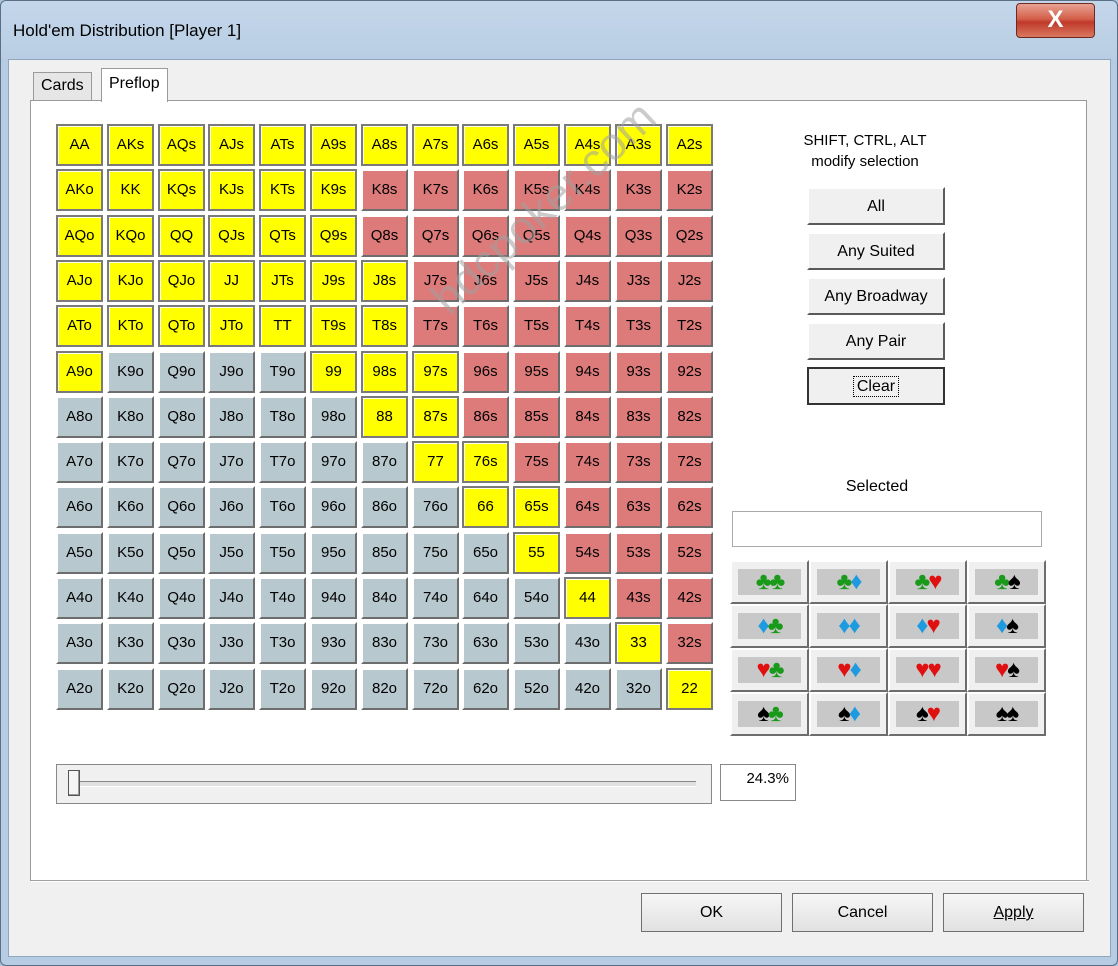 The image size is (1118, 966). What do you see at coordinates (384, 598) in the screenshot?
I see `hand-cell-84o: 84o` at bounding box center [384, 598].